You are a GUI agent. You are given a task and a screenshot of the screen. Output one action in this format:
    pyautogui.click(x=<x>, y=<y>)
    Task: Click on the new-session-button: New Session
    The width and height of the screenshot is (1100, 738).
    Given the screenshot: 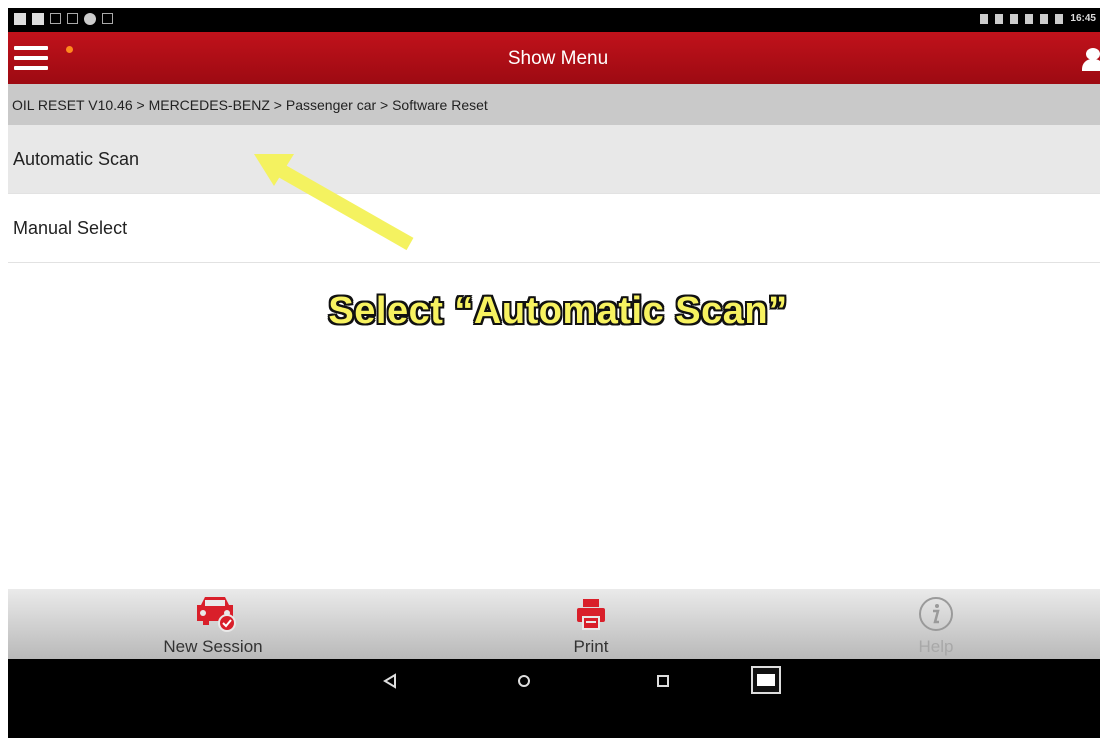 What is the action you would take?
    pyautogui.click(x=213, y=624)
    